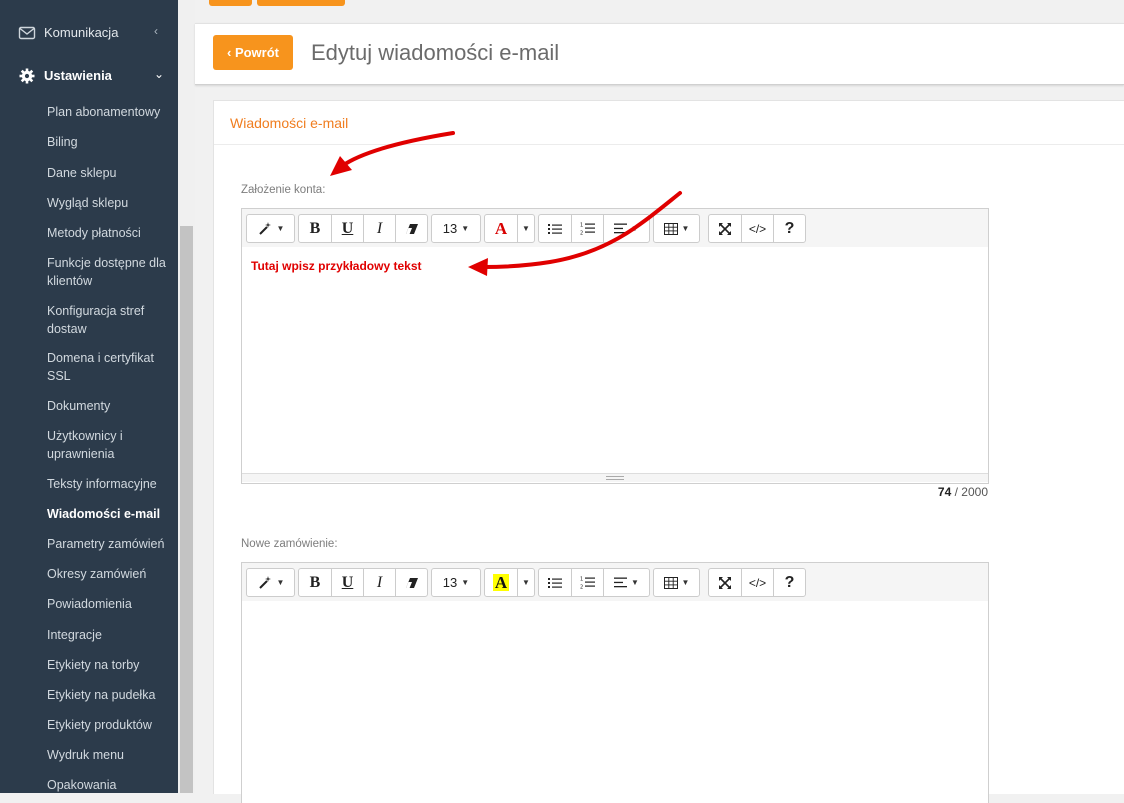  I want to click on fullscreen-icon, so click(725, 582).